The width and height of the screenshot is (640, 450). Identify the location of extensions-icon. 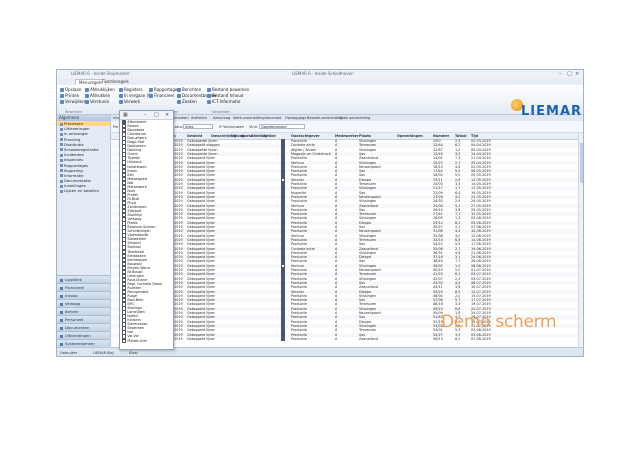
(61, 336).